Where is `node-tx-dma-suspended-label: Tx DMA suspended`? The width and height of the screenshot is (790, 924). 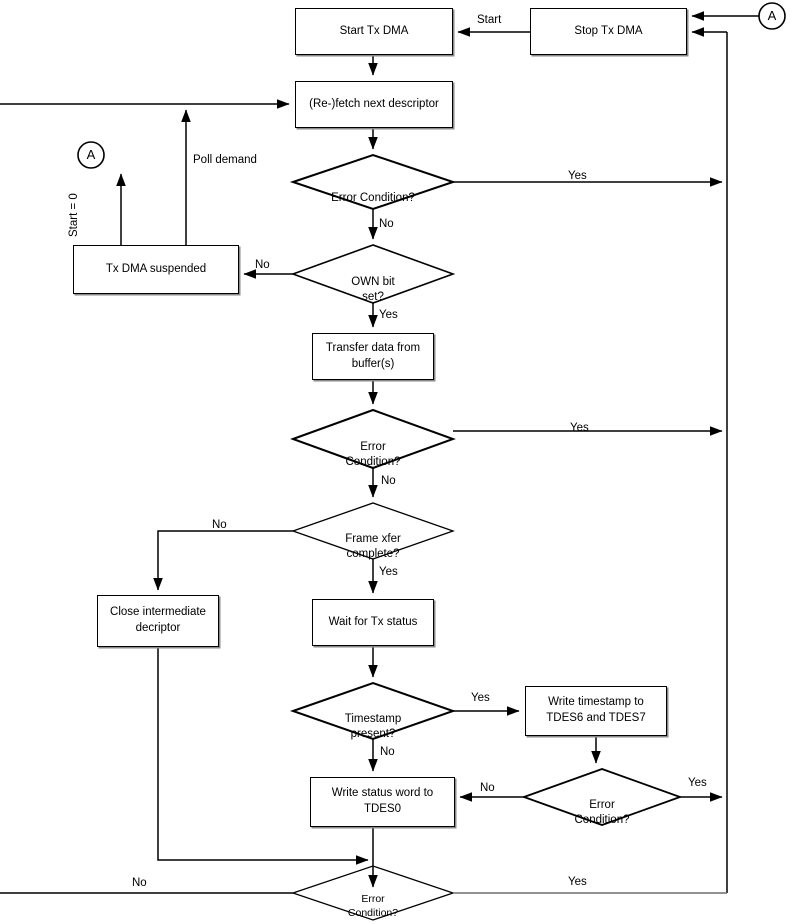
node-tx-dma-suspended-label: Tx DMA suspended is located at coordinates (156, 268).